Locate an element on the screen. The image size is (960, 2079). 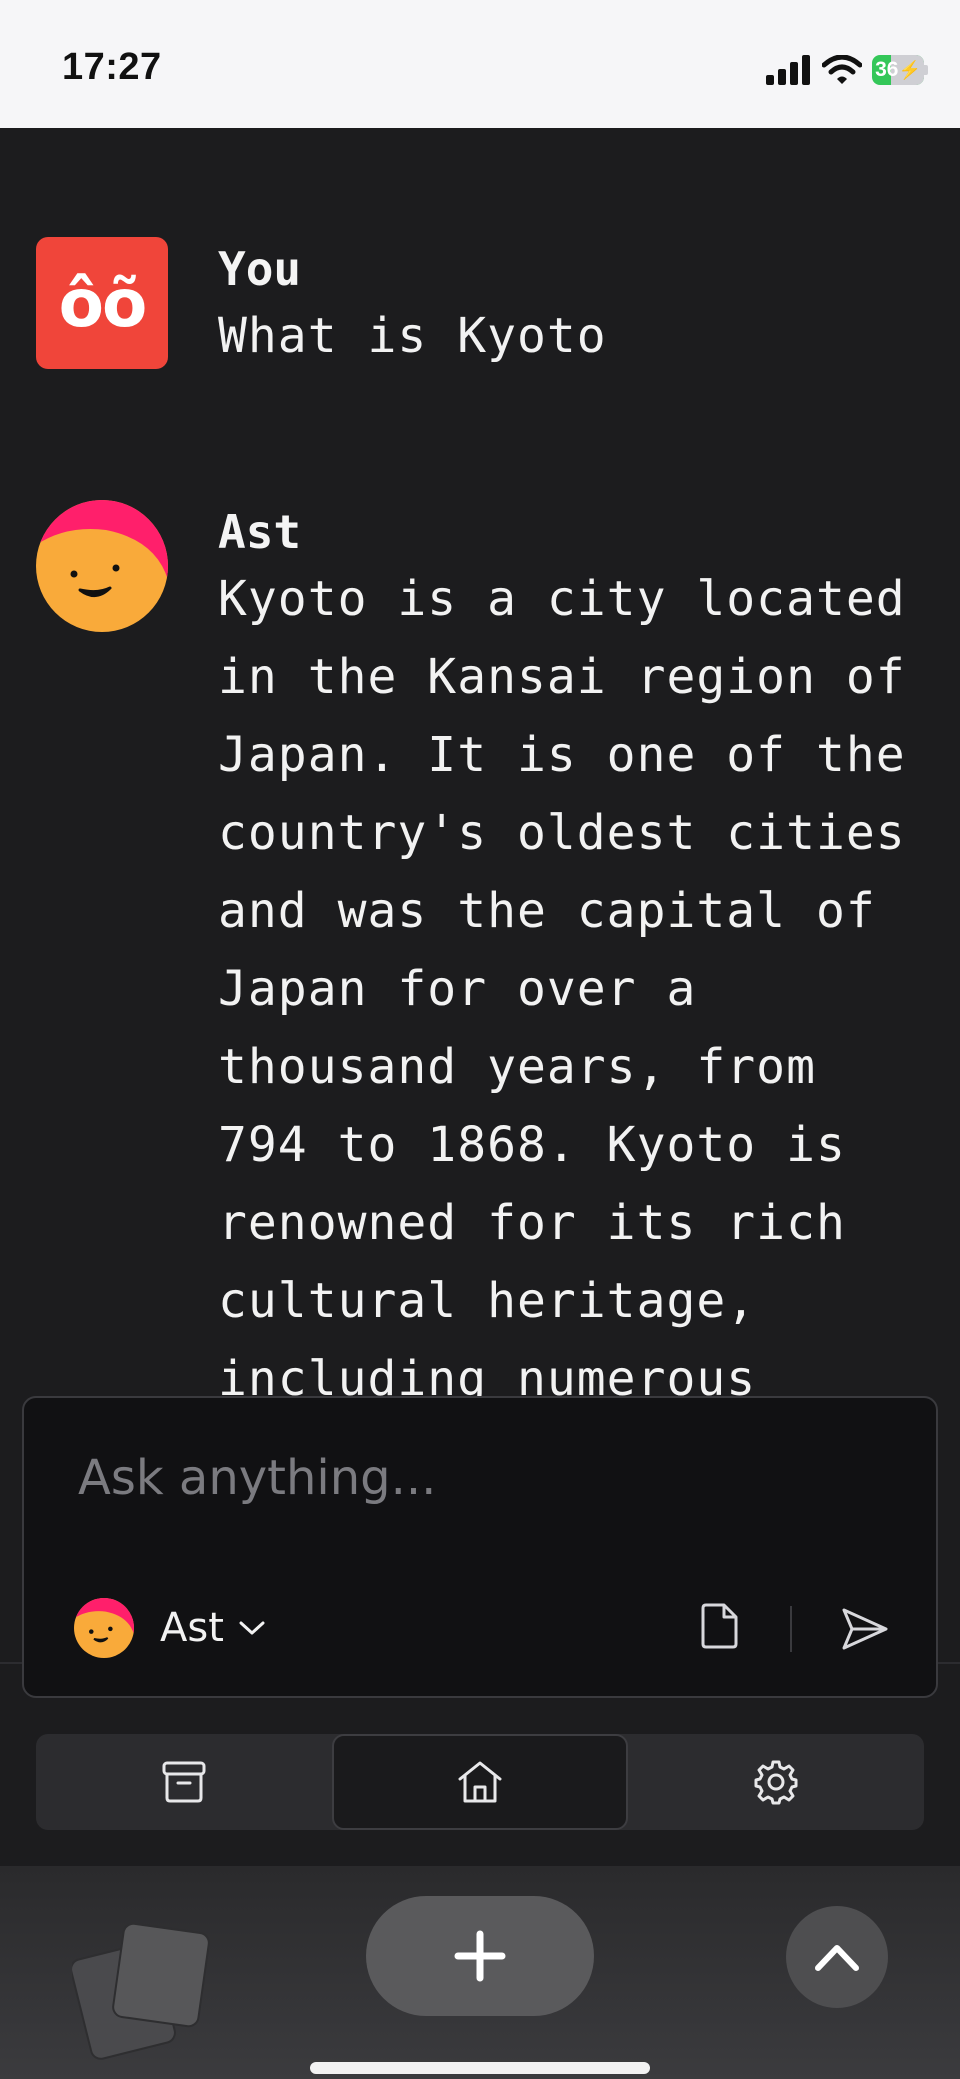
battery-level: 36 is located at coordinates (887, 69).